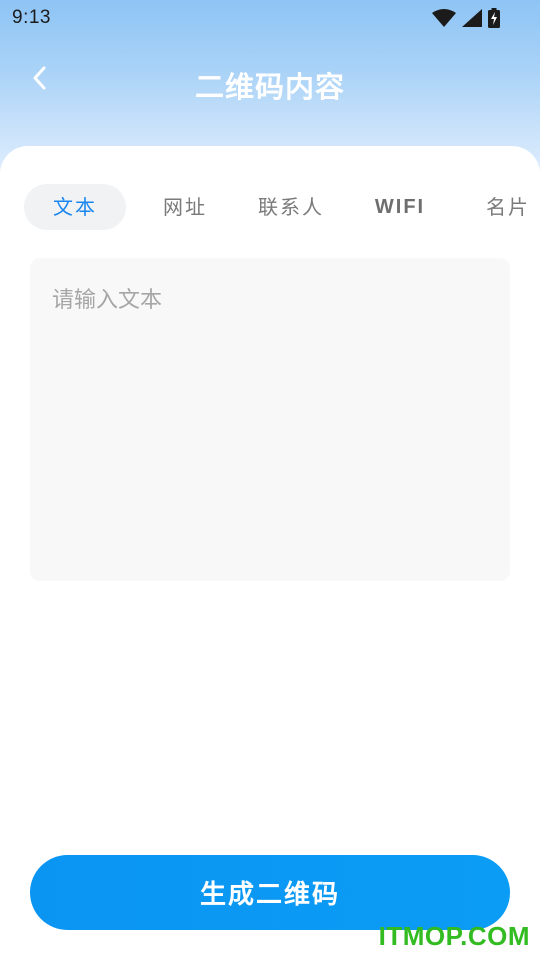 The height and width of the screenshot is (960, 540). I want to click on battery-charging-icon, so click(494, 18).